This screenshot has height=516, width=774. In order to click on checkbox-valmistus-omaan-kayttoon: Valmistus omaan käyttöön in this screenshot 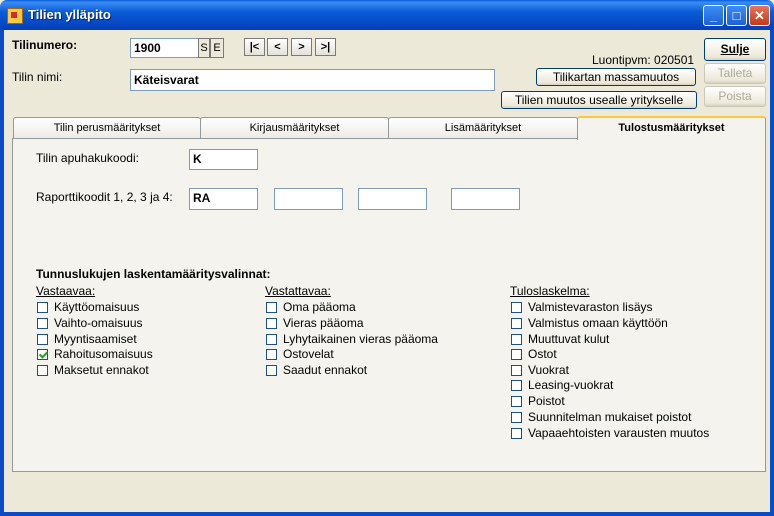, I will do `click(589, 323)`.